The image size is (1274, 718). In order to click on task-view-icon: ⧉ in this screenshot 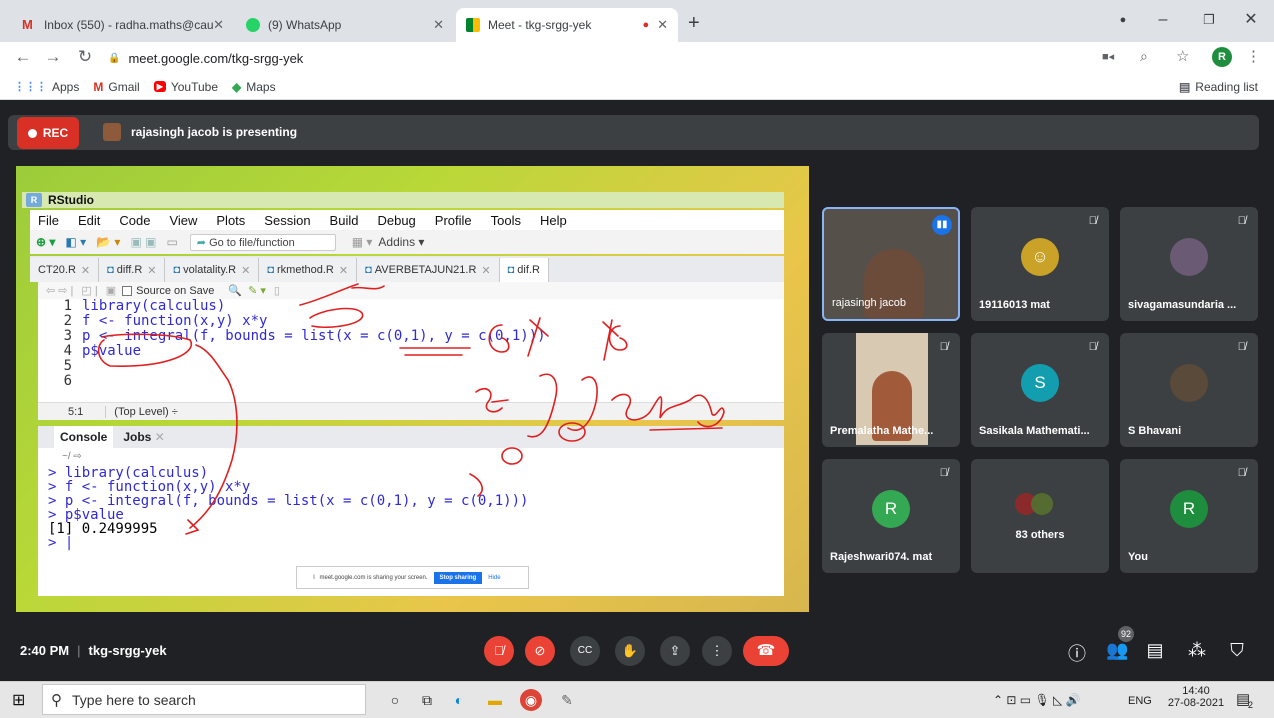, I will do `click(427, 700)`.